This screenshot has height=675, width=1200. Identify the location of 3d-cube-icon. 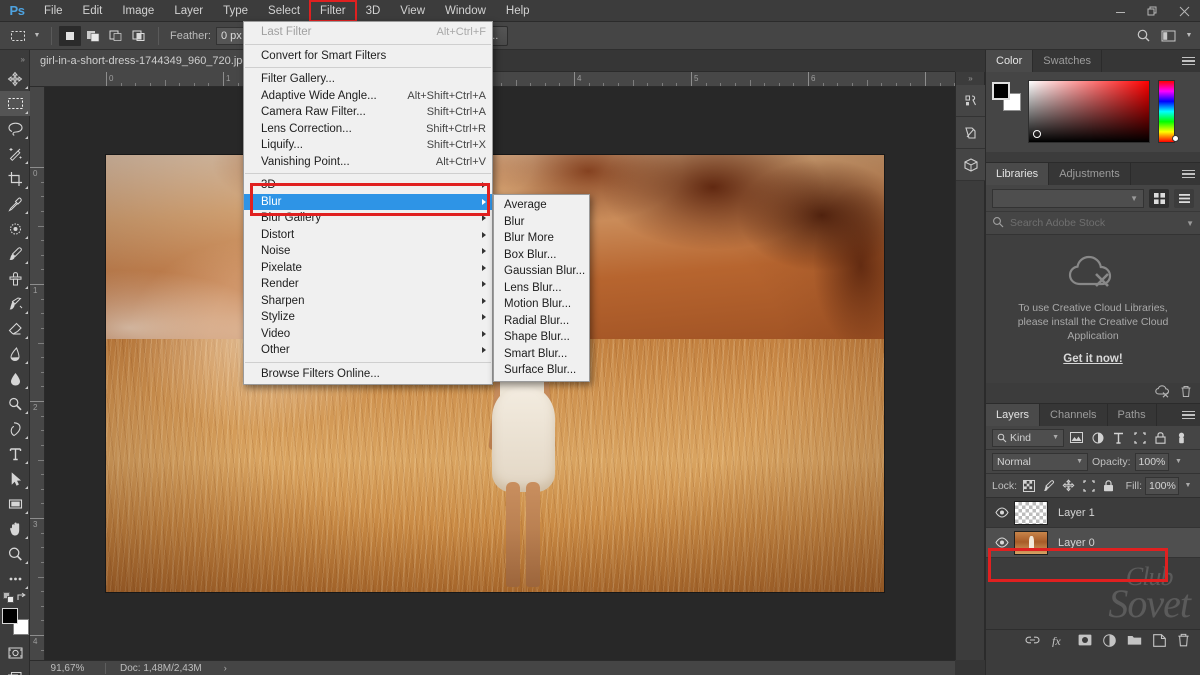
(971, 165).